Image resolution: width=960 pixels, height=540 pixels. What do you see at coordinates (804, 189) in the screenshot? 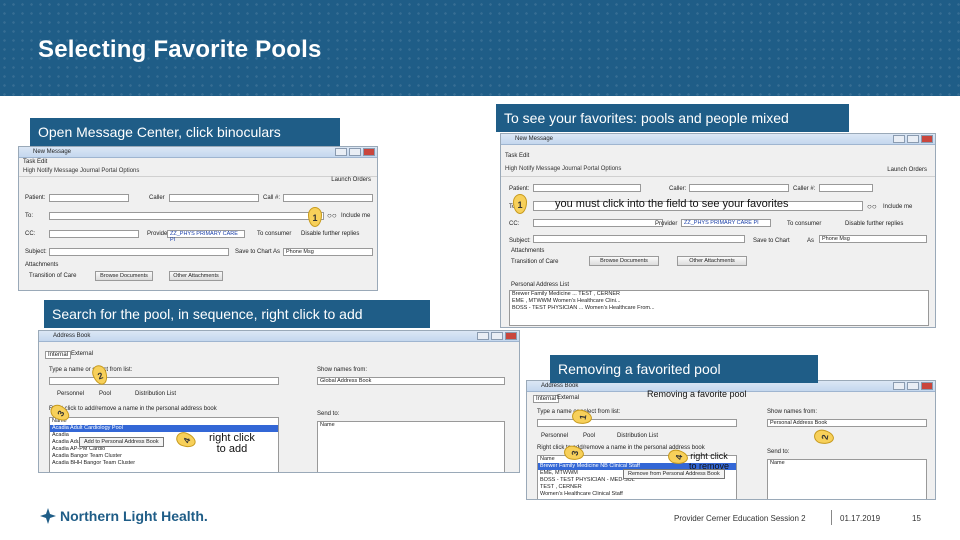
I see `callback-label: Caller #:` at bounding box center [804, 189].